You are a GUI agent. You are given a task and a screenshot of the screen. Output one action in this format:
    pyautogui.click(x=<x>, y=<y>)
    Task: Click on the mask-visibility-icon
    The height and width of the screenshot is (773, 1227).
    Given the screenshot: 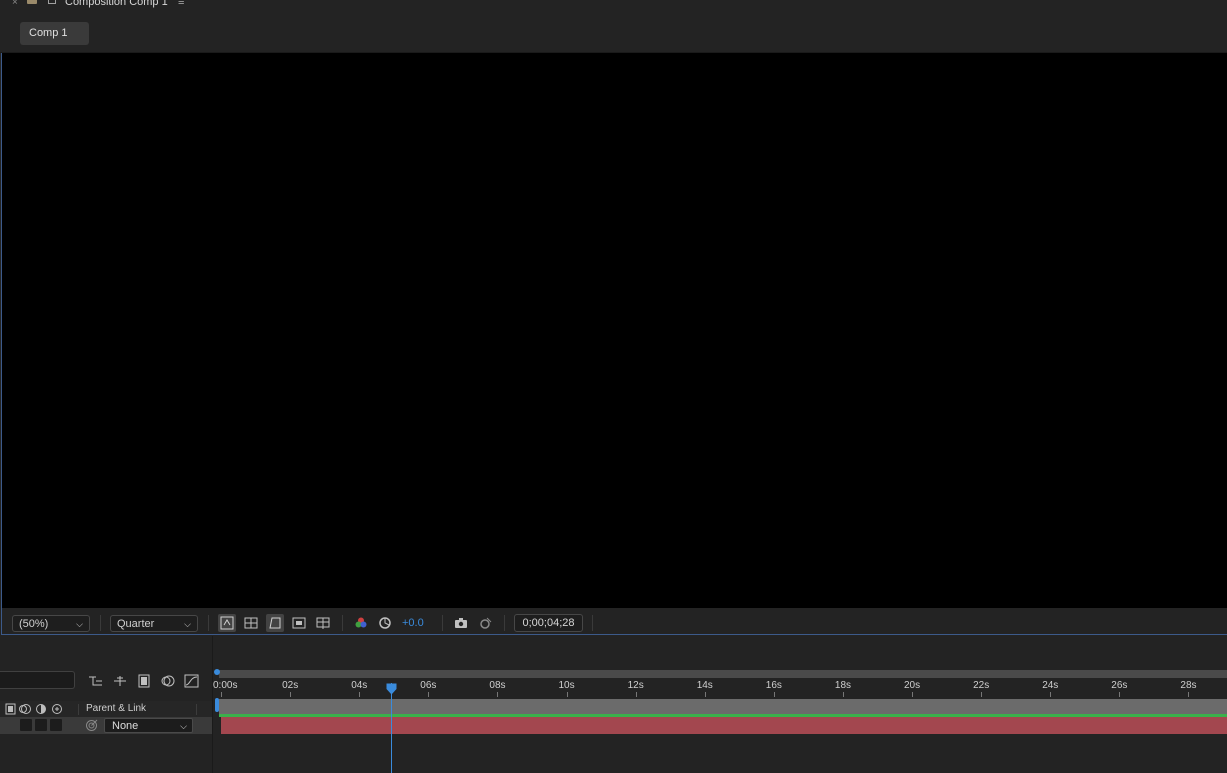 What is the action you would take?
    pyautogui.click(x=275, y=623)
    